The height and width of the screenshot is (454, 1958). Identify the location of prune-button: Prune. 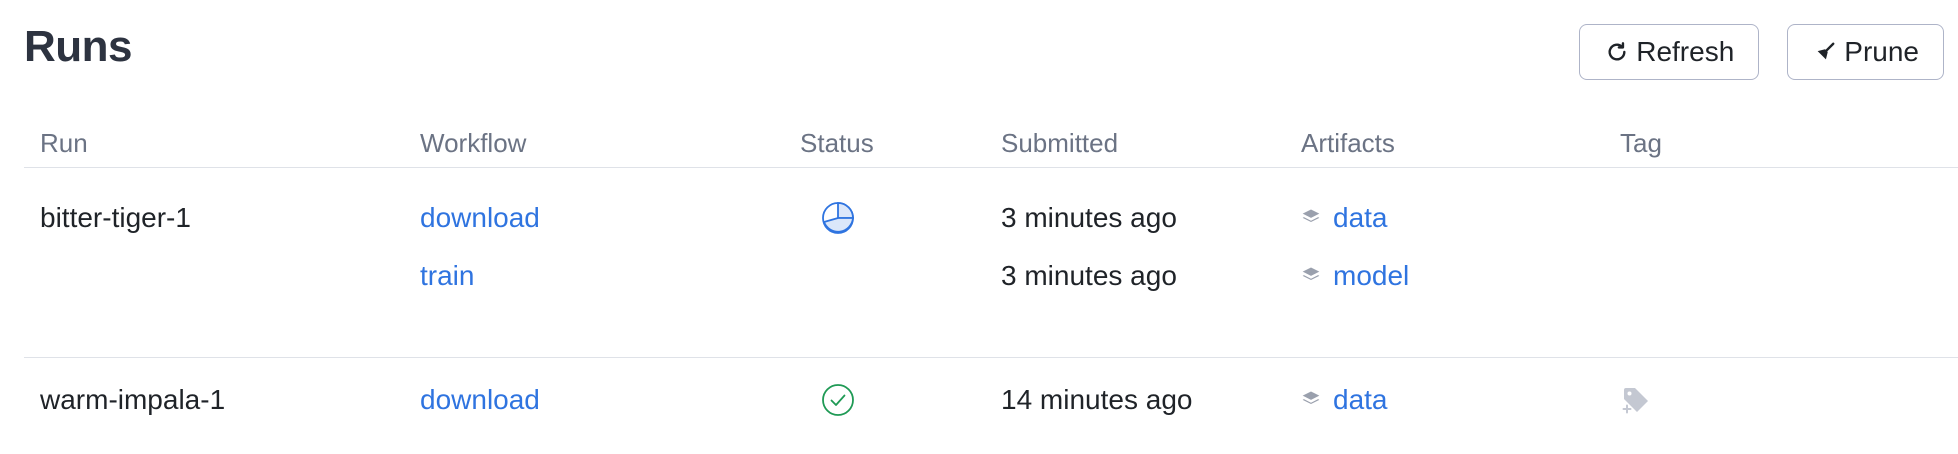
(1865, 52).